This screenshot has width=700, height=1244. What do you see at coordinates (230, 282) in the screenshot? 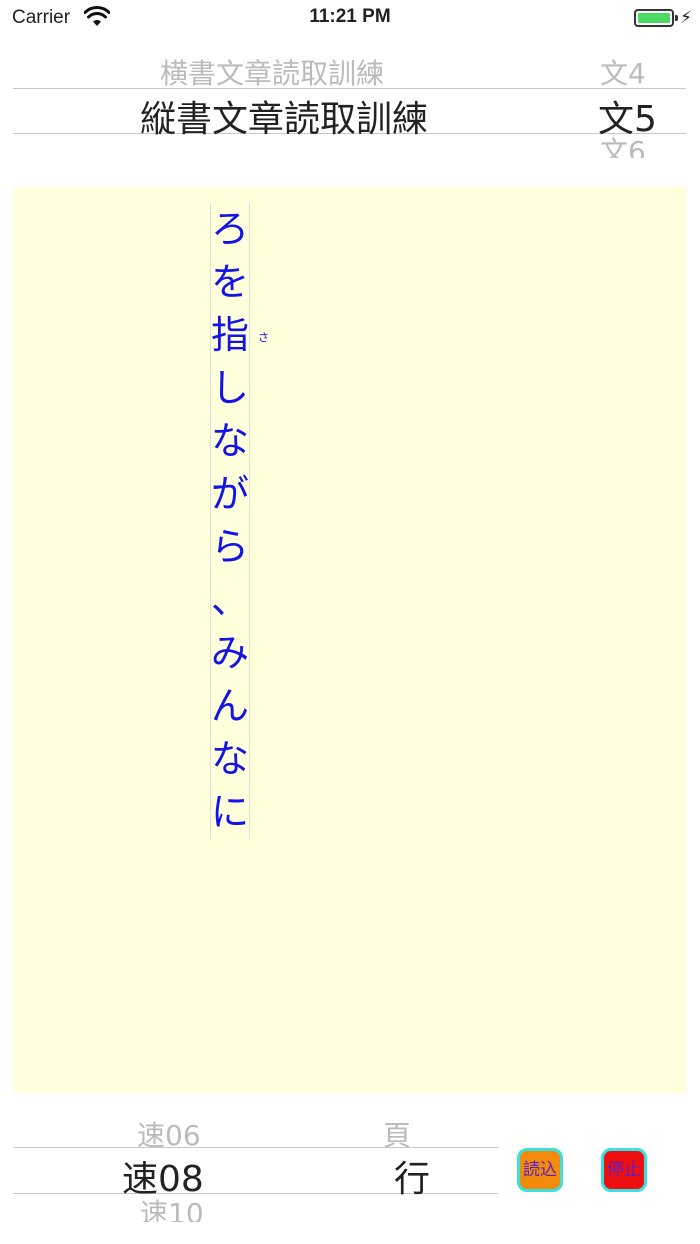
I see `char-cell: を` at bounding box center [230, 282].